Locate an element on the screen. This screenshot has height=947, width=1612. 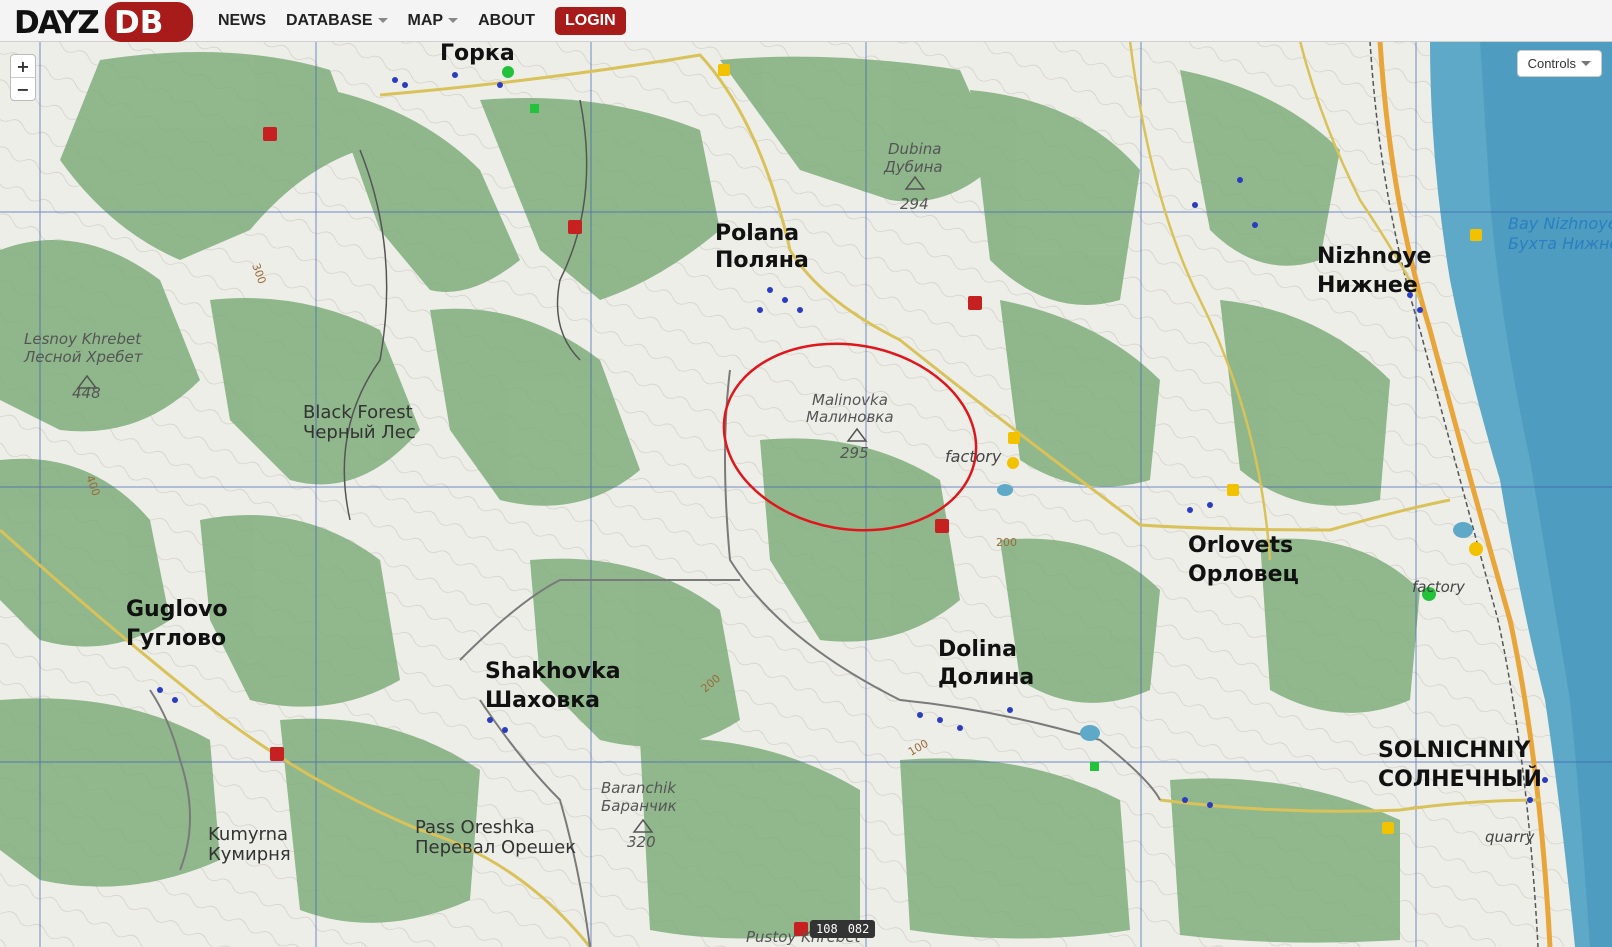
place-kumyrna-ru: Кумирня is located at coordinates (249, 854).